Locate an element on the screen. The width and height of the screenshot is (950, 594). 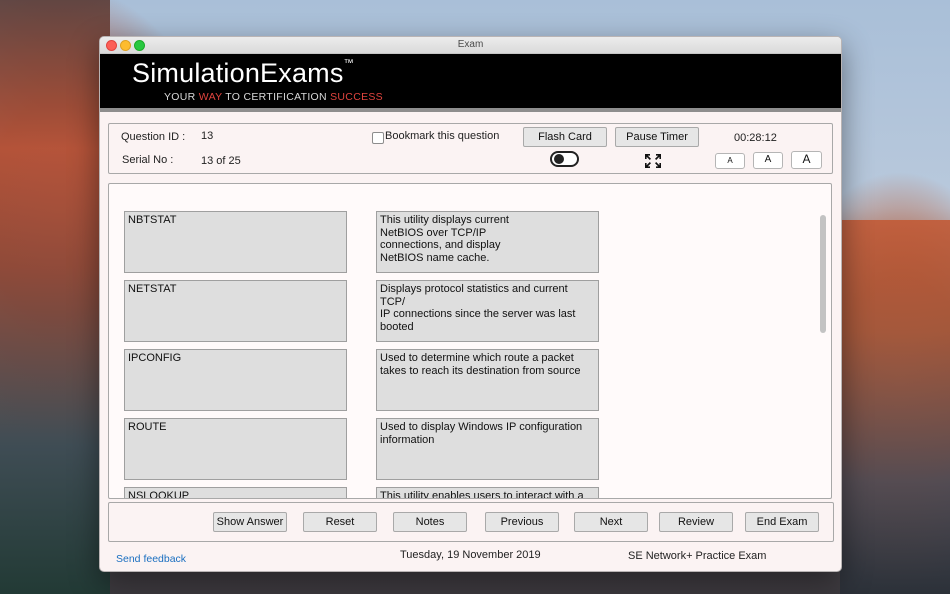
close-window-button is located at coordinates (111, 45).